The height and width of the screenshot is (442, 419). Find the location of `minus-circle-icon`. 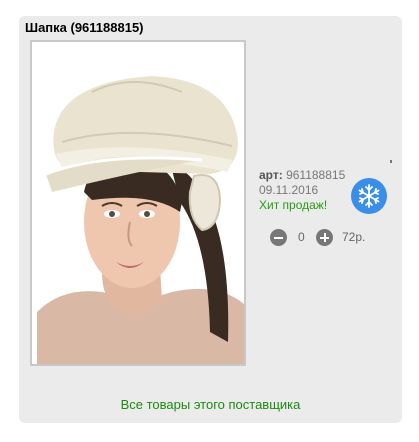

minus-circle-icon is located at coordinates (278, 237).